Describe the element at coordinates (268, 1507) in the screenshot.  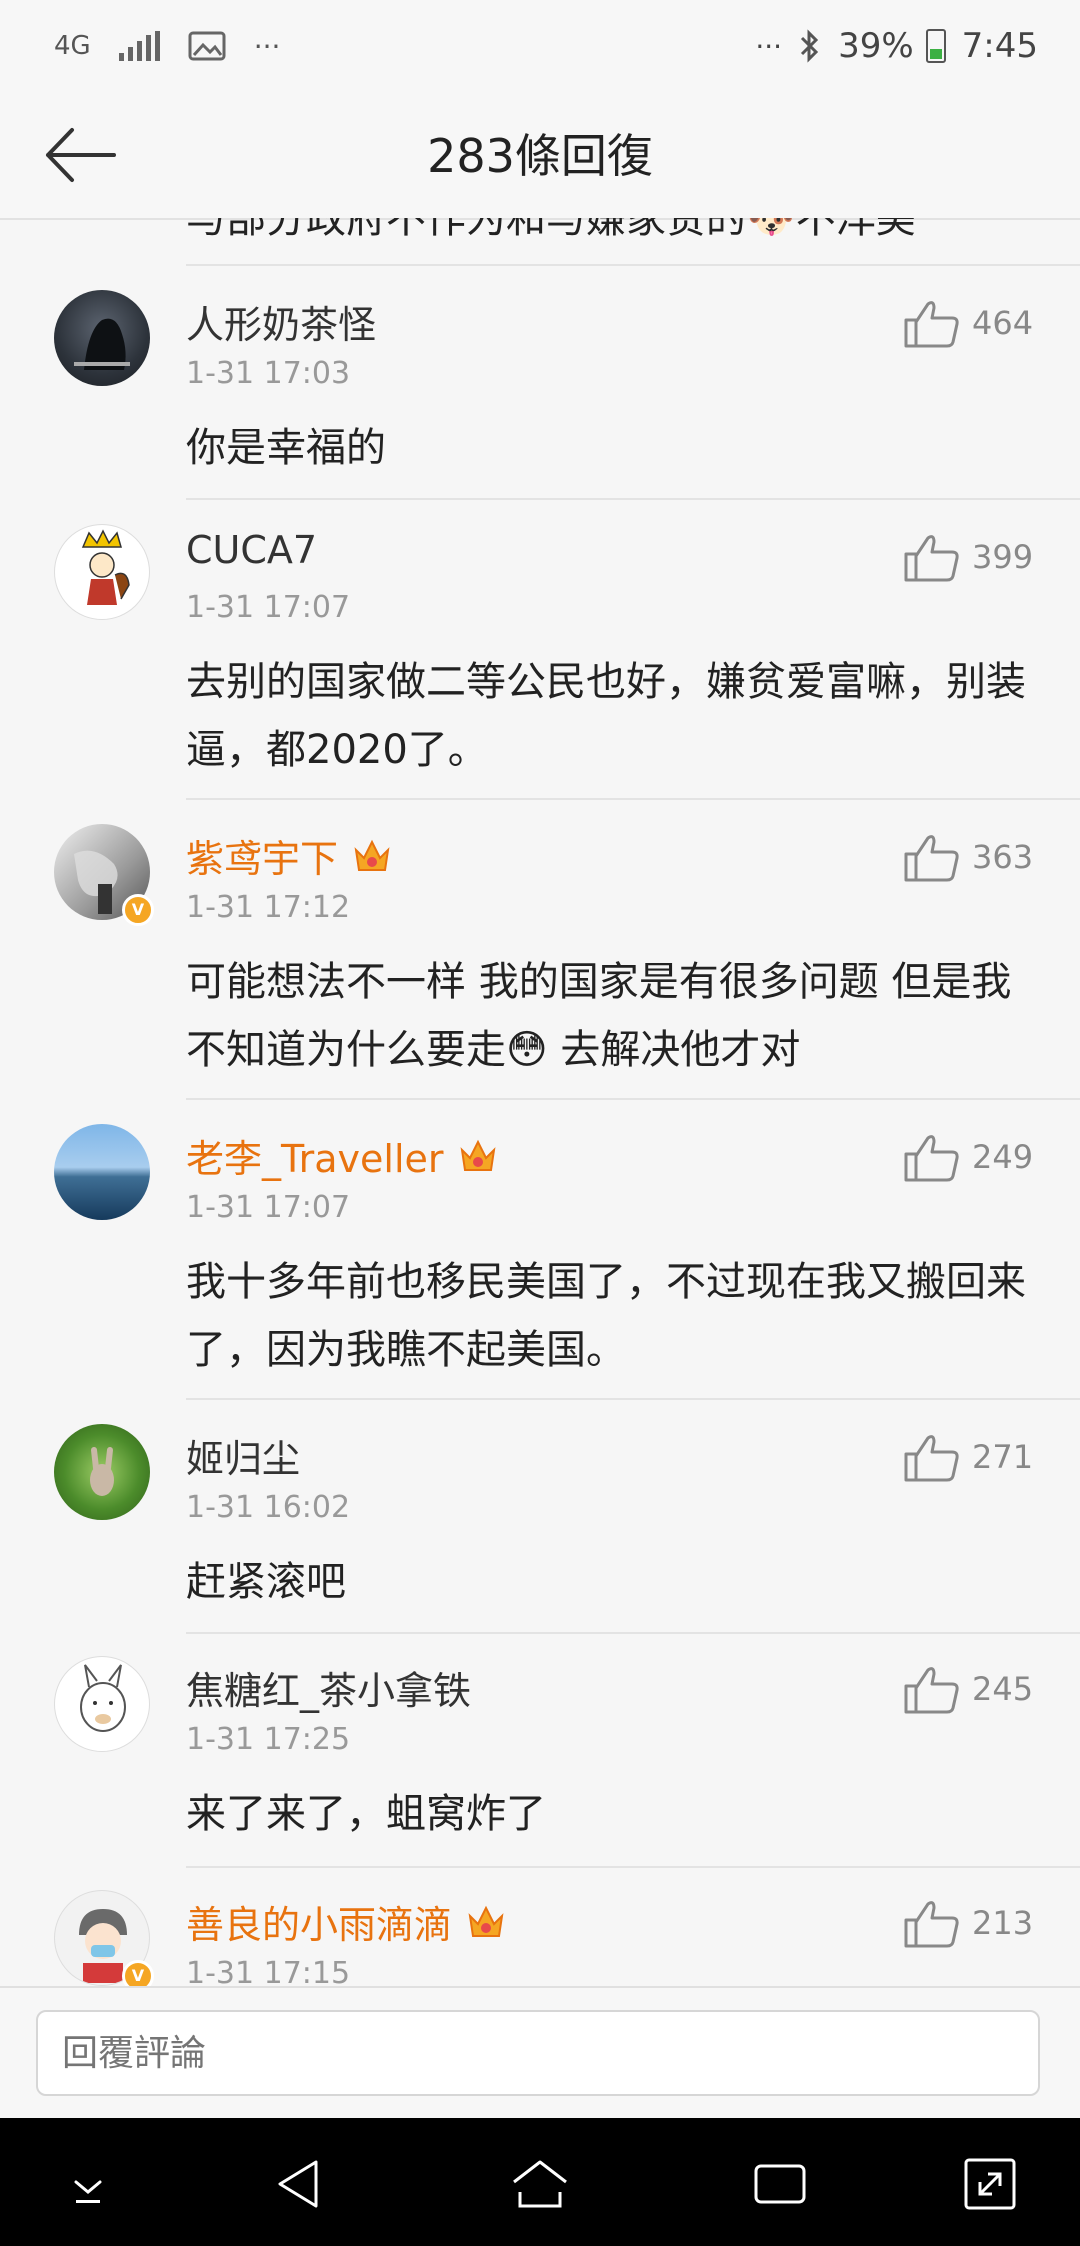
I see `comment-time: 1-31 16:02` at that location.